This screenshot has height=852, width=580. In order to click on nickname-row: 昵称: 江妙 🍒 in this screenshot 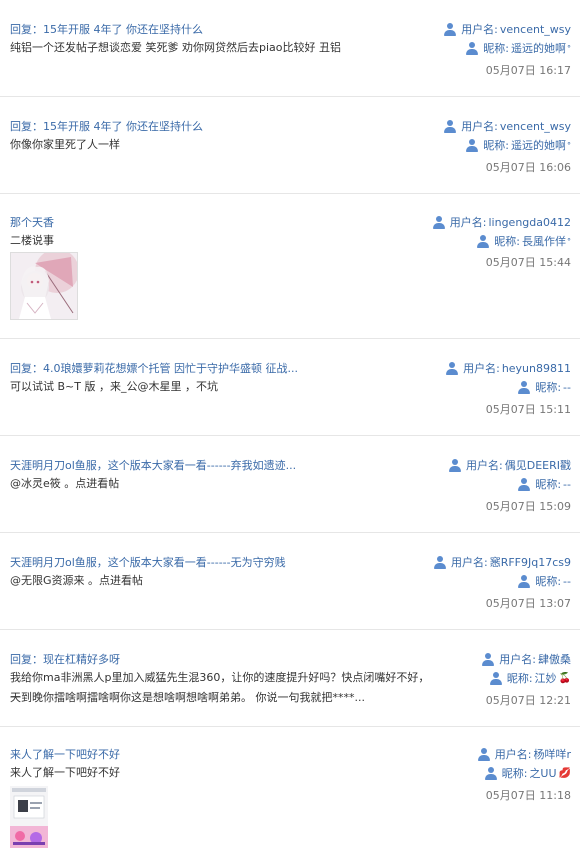, I will do `click(530, 678)`.